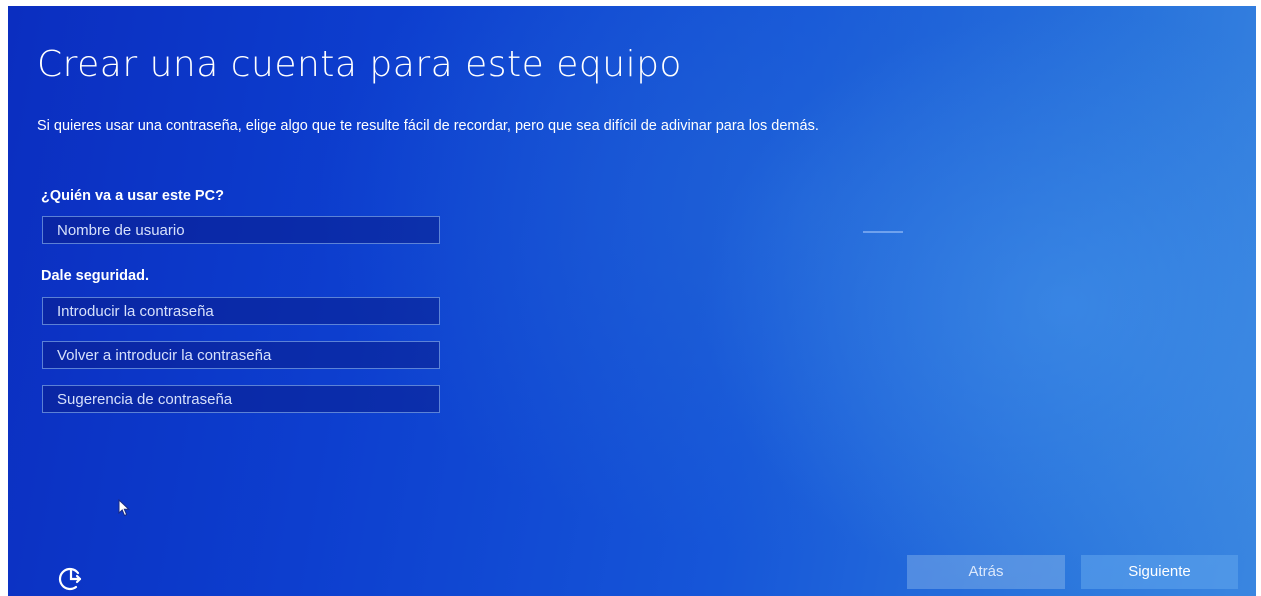 The height and width of the screenshot is (596, 1261). Describe the element at coordinates (883, 232) in the screenshot. I see `screen-glare` at that location.